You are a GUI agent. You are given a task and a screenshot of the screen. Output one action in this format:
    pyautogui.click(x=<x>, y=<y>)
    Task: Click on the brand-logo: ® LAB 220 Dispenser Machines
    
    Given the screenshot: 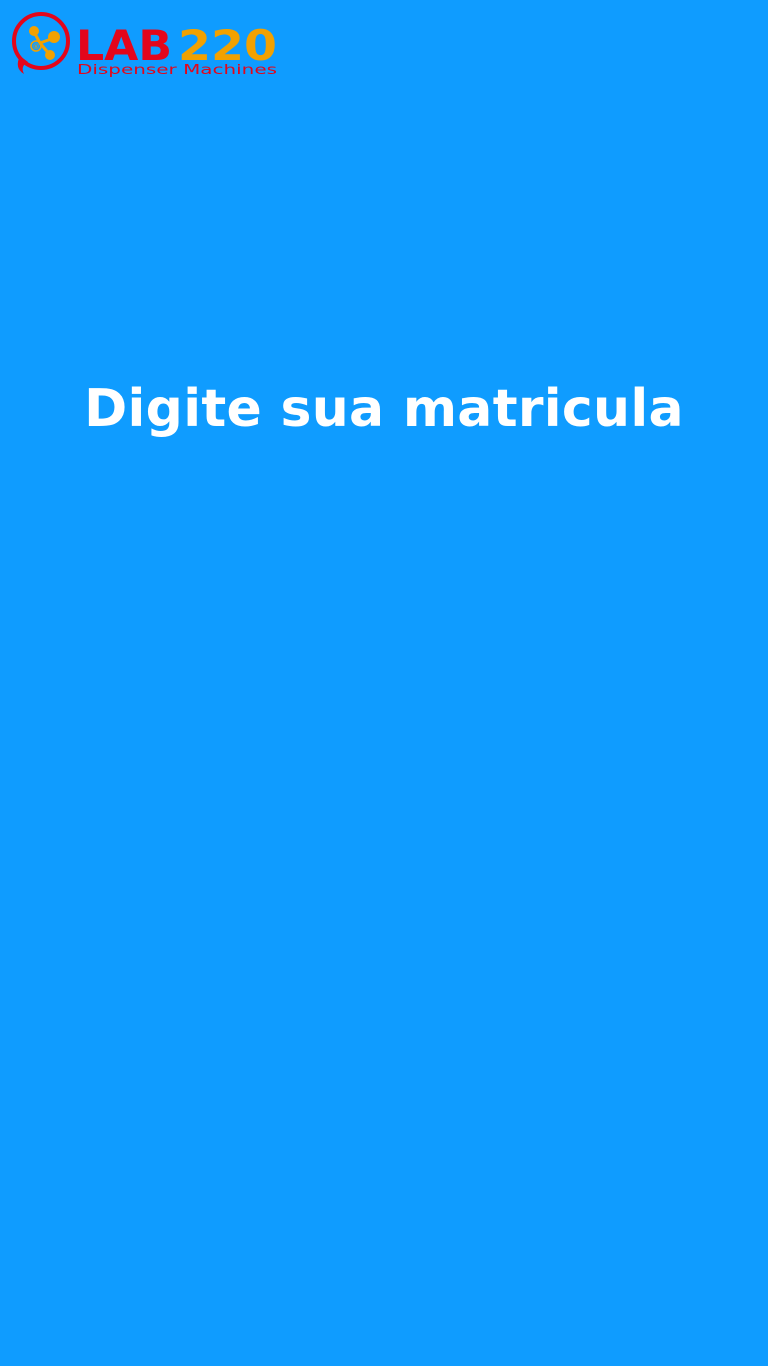 What is the action you would take?
    pyautogui.click(x=145, y=45)
    